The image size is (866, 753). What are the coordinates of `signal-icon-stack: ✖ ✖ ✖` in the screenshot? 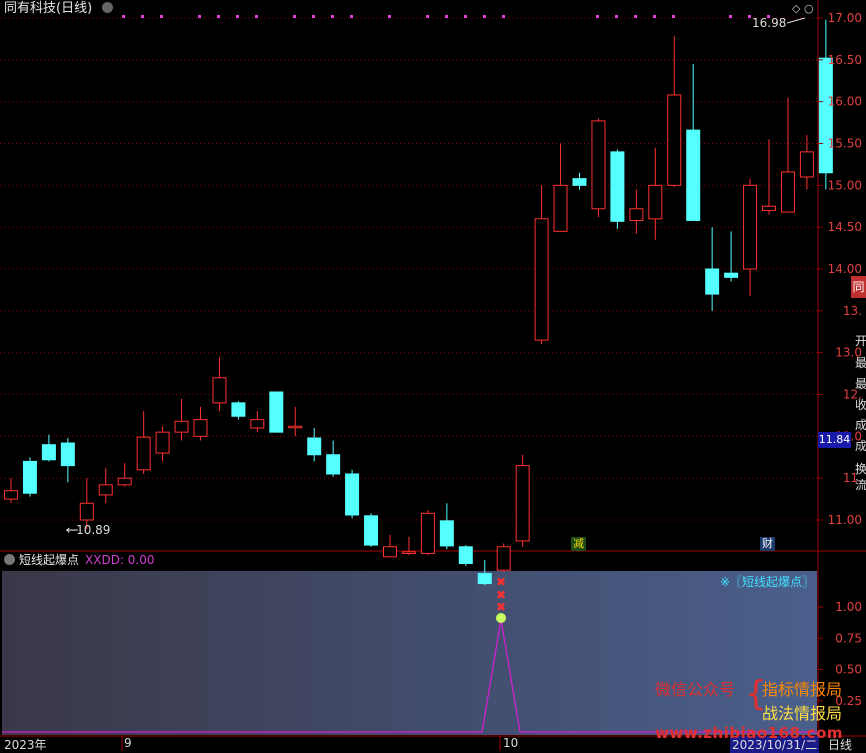 It's located at (501, 599).